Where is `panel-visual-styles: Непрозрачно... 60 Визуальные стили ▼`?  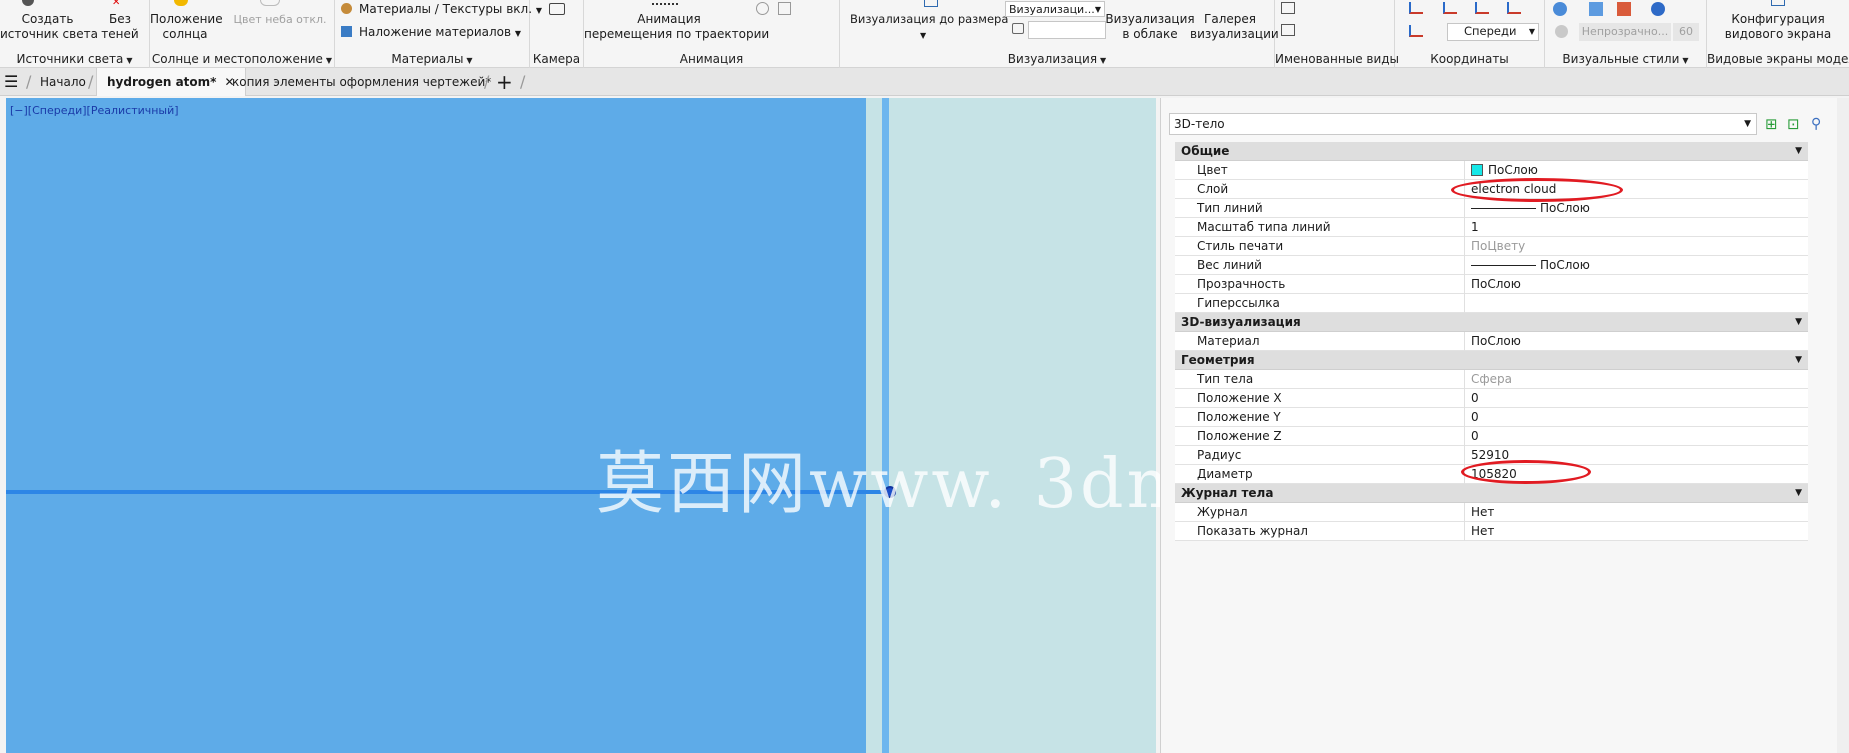
panel-visual-styles: Непрозрачно... 60 Визуальные стили ▼ is located at coordinates (1626, 34).